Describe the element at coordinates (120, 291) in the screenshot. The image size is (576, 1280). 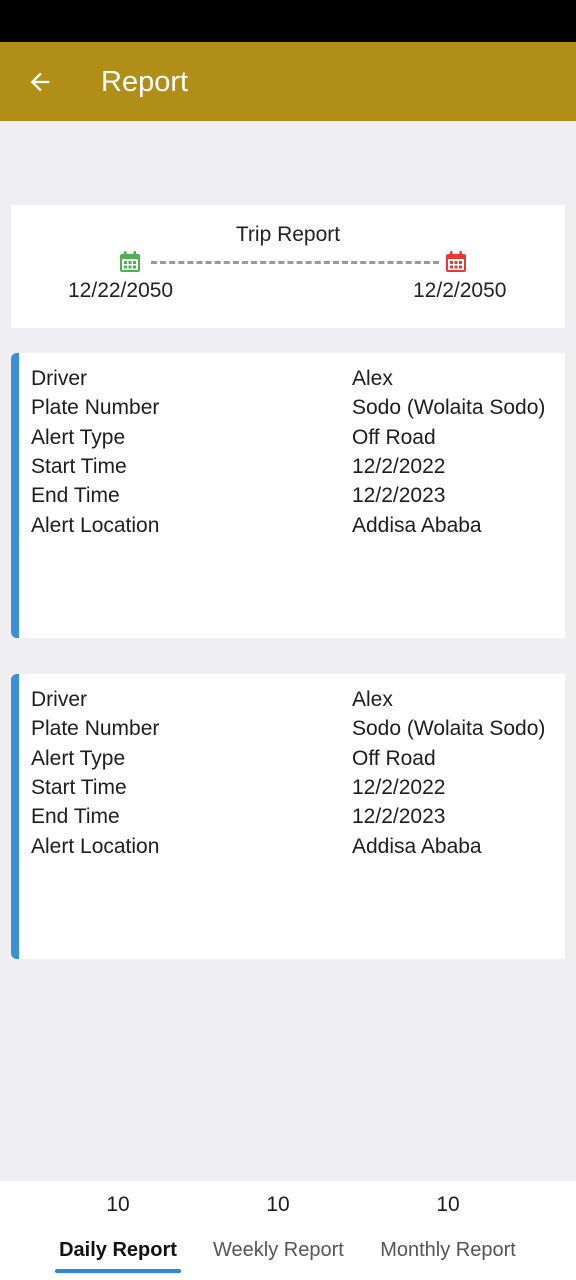
I see `start-date: 12/22/2050` at that location.